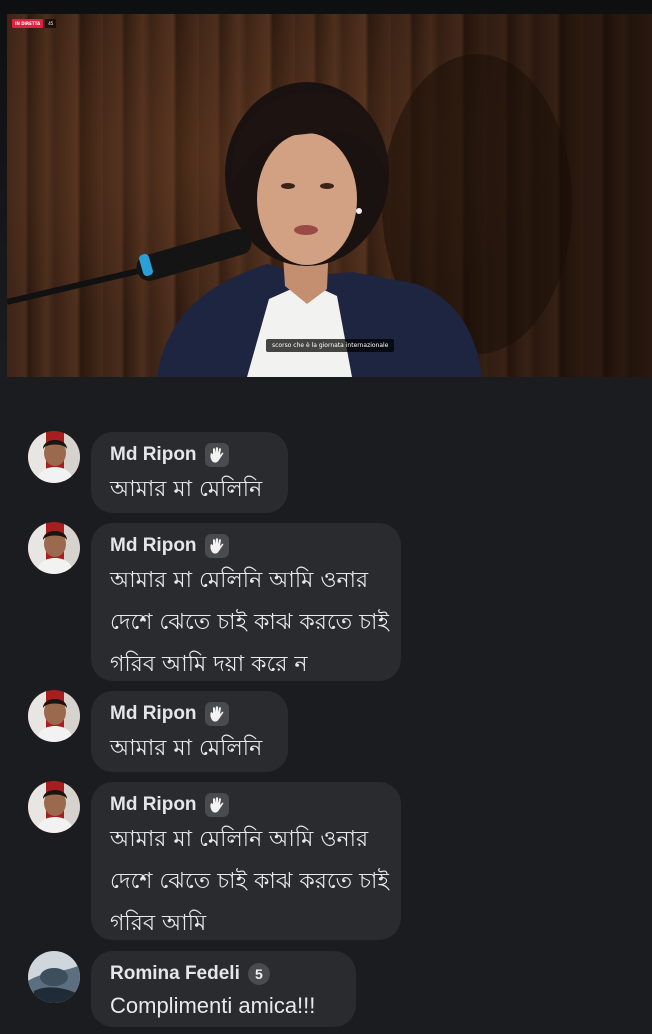 This screenshot has height=1034, width=652. Describe the element at coordinates (209, 664) in the screenshot. I see `comment-text-line: গরিব আমি দয়া করে ন` at that location.